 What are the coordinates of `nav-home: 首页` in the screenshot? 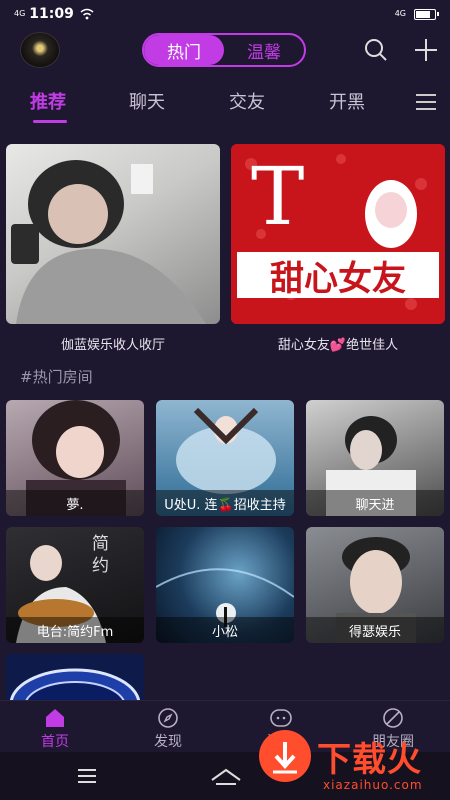 It's located at (55, 729).